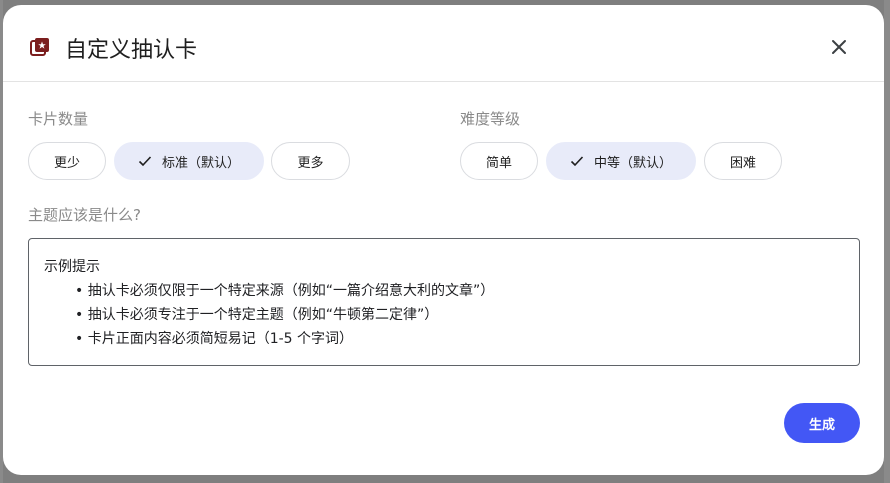 This screenshot has width=890, height=483. I want to click on card-count-label: 卡片数量, so click(58, 119).